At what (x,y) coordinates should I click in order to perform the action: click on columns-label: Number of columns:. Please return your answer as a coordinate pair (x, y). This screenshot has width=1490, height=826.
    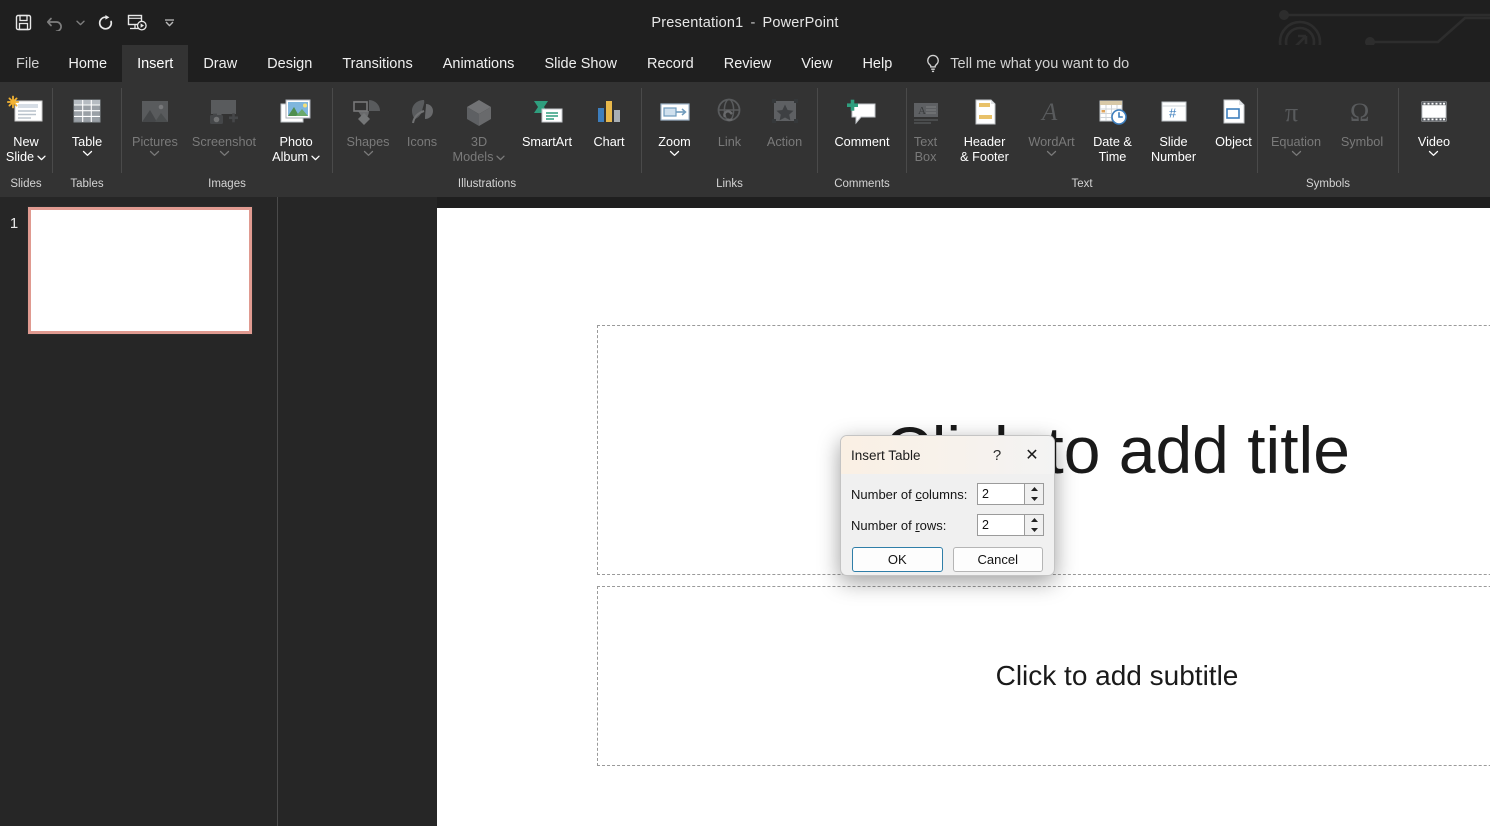
    Looking at the image, I should click on (909, 494).